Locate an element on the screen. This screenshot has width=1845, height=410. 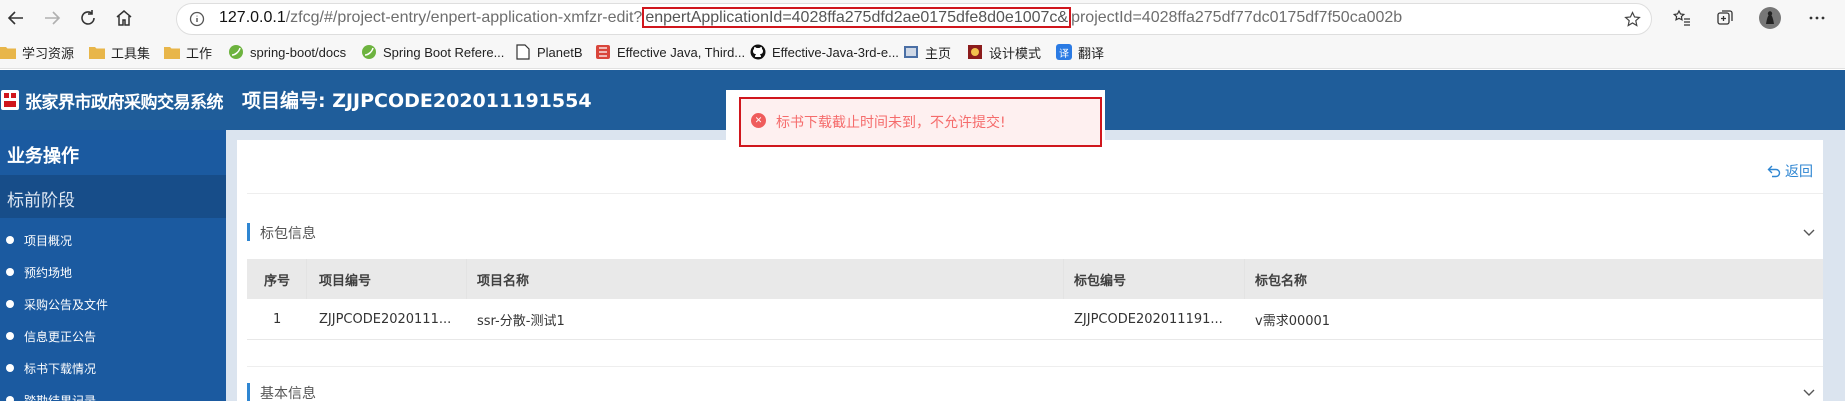
project-title: 项目编号: ZJJPCODE202011191554 is located at coordinates (417, 101).